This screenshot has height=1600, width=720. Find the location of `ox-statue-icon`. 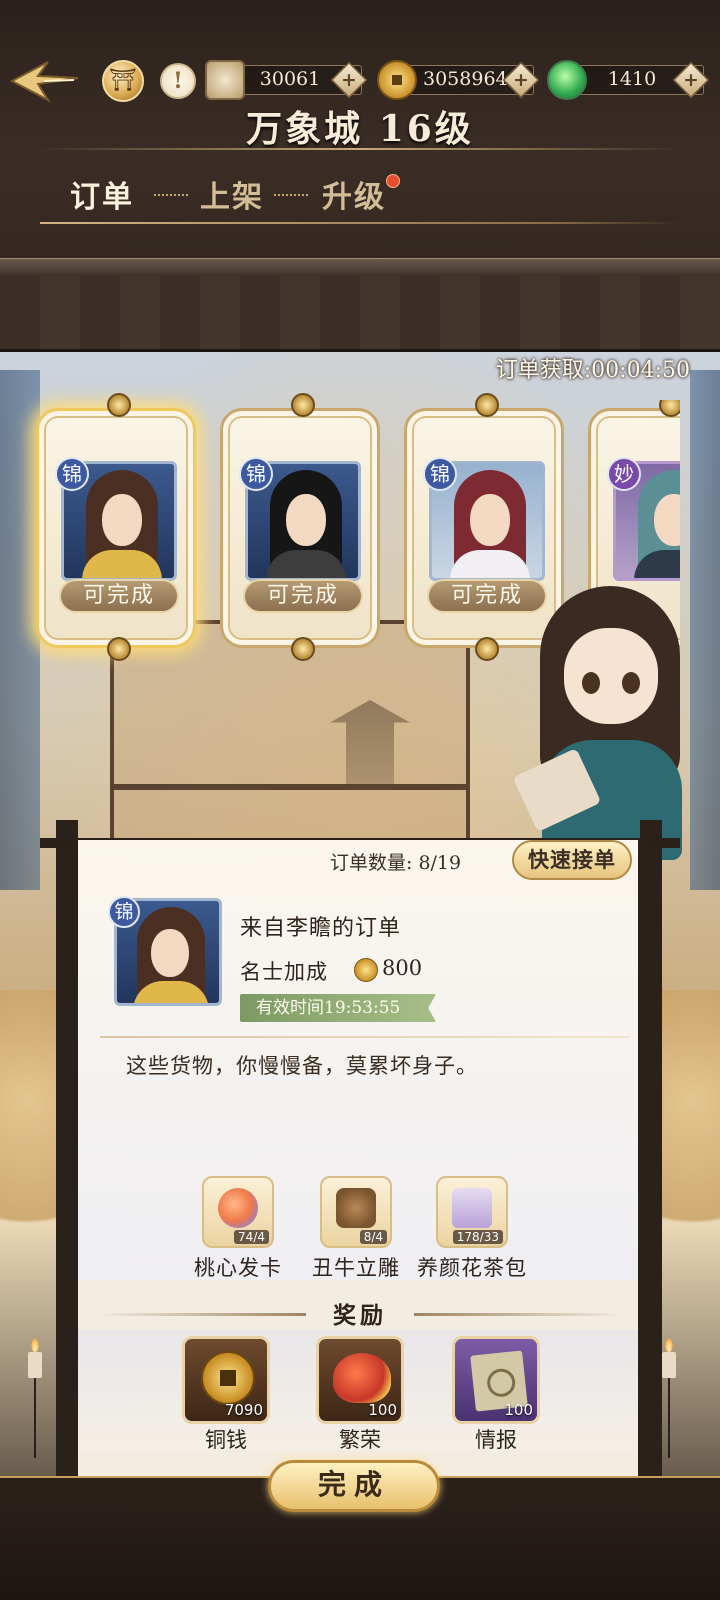

ox-statue-icon is located at coordinates (356, 1208).